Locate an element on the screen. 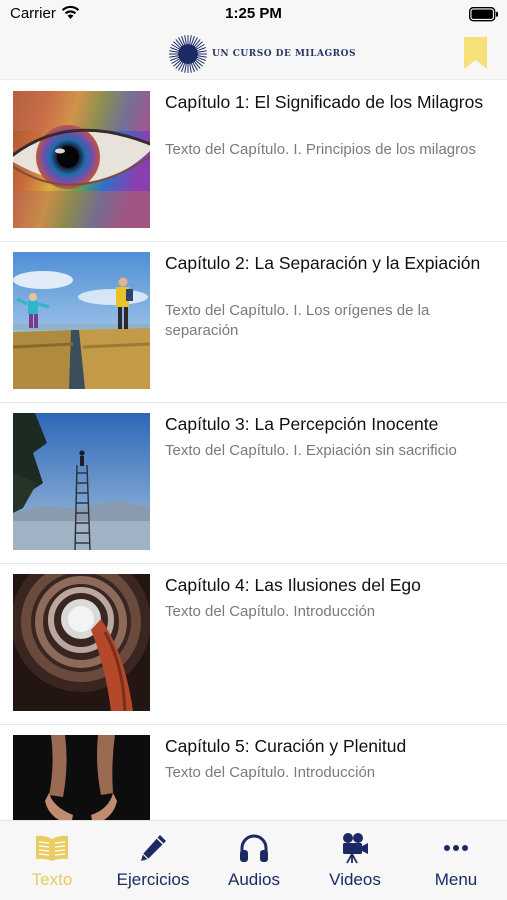 Image resolution: width=507 pixels, height=900 pixels. chapter-thumbnail-eye is located at coordinates (81, 159).